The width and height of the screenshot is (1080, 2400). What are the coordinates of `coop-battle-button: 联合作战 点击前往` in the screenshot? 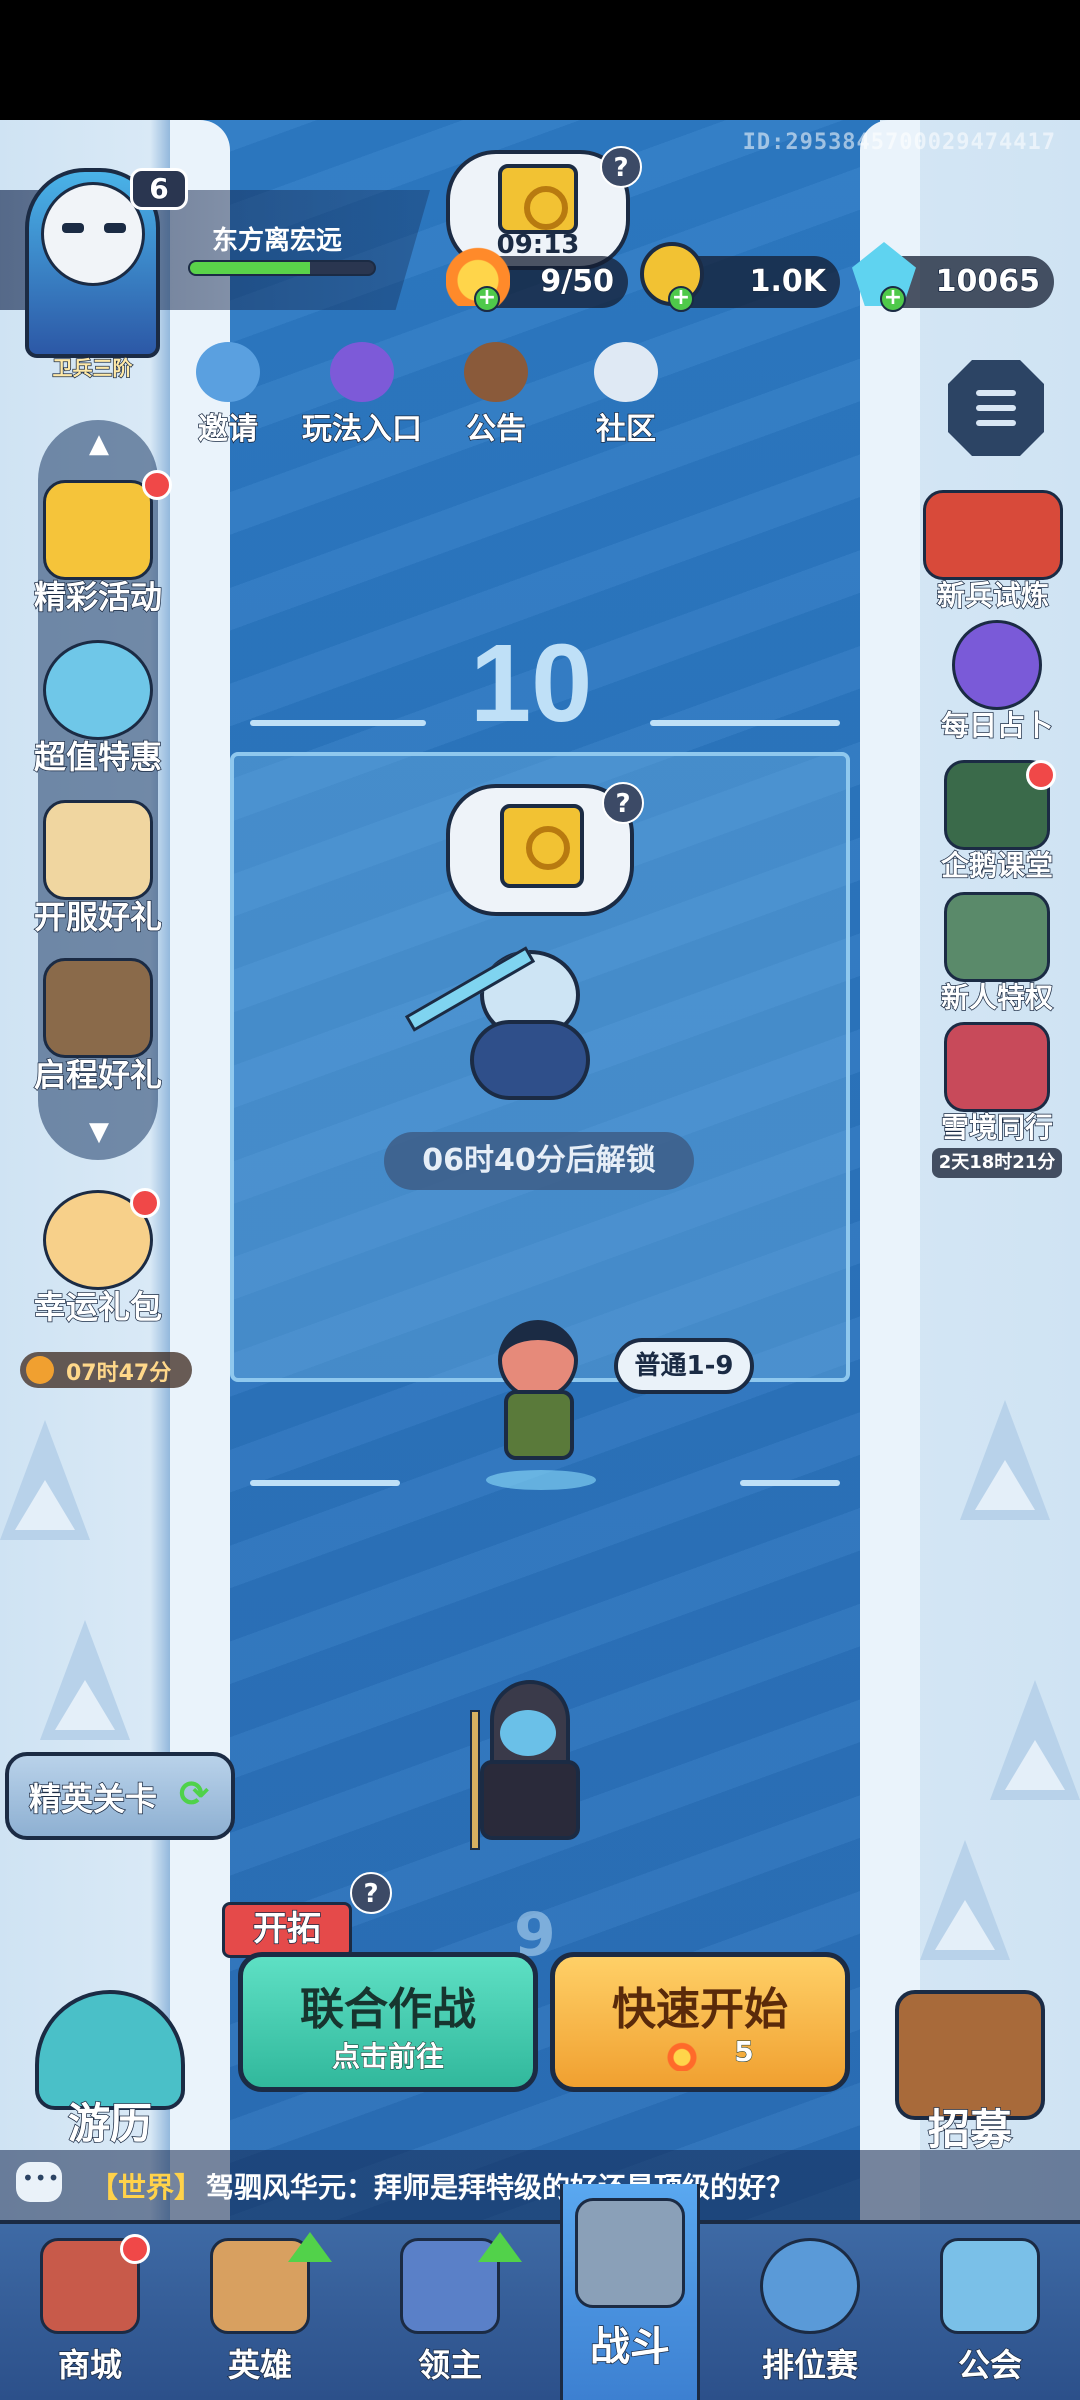 It's located at (388, 2022).